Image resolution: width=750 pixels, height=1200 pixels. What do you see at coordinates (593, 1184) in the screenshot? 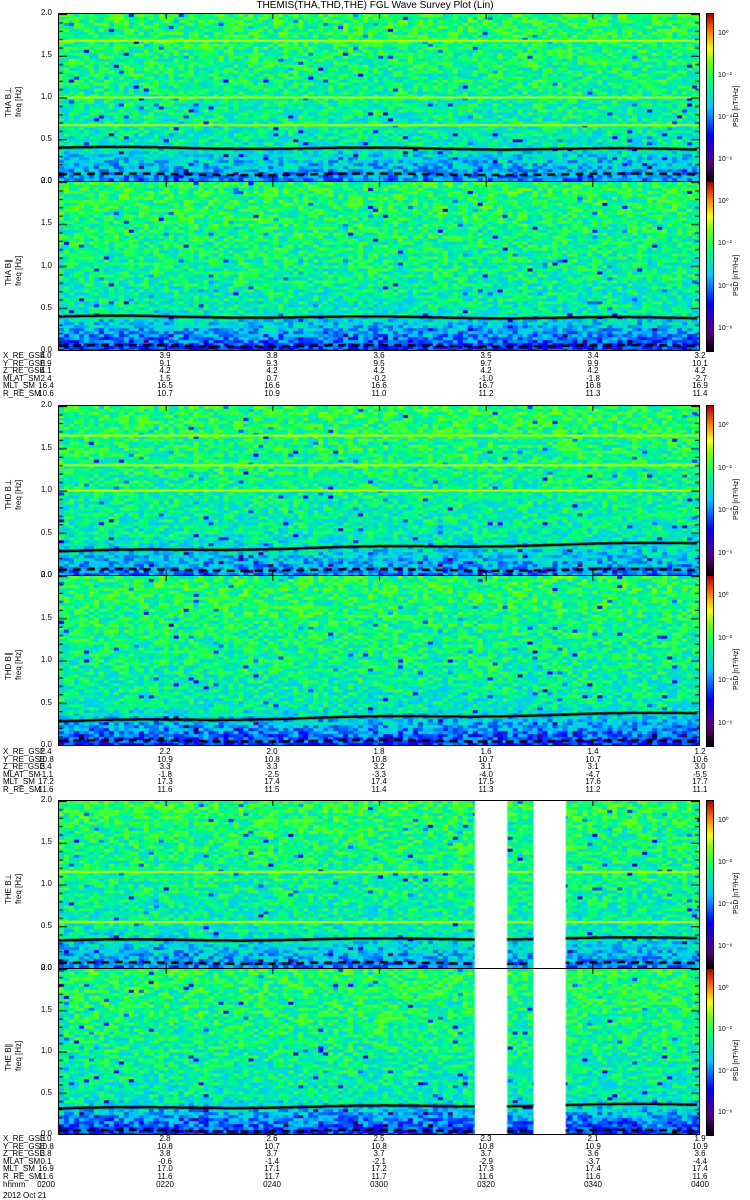
I see `ephemeris-value: 0340` at bounding box center [593, 1184].